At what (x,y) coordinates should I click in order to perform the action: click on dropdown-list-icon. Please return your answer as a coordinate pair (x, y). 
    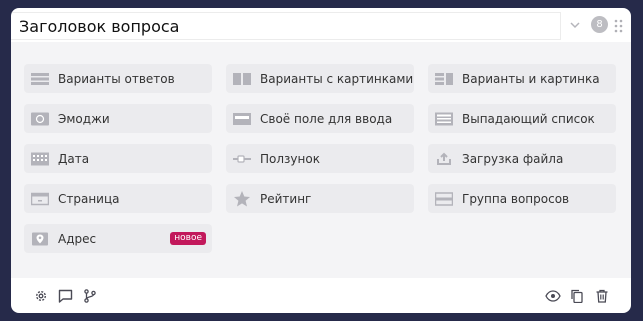
    Looking at the image, I should click on (444, 119).